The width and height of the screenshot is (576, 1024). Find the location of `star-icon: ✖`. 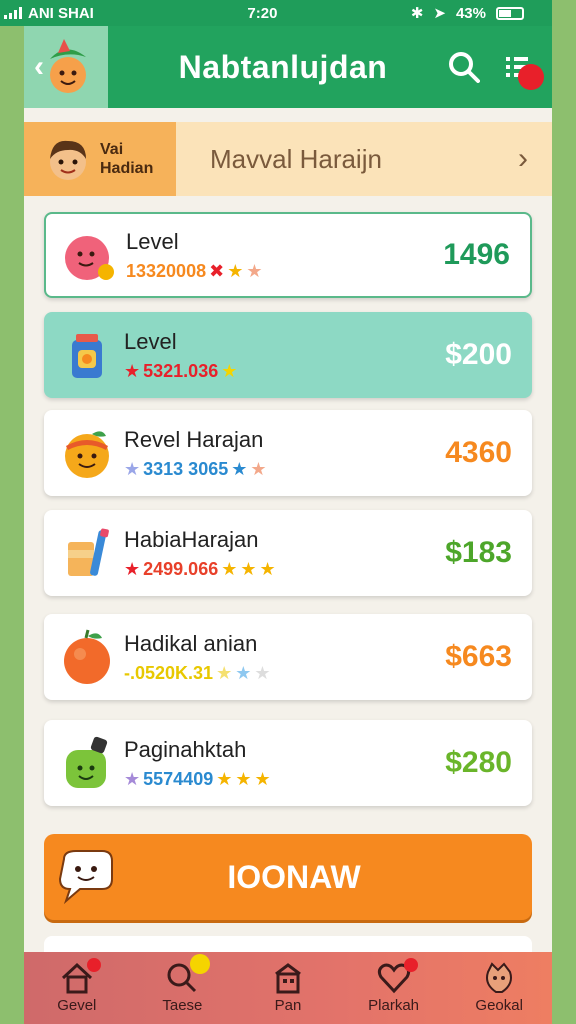

star-icon: ✖ is located at coordinates (217, 270).